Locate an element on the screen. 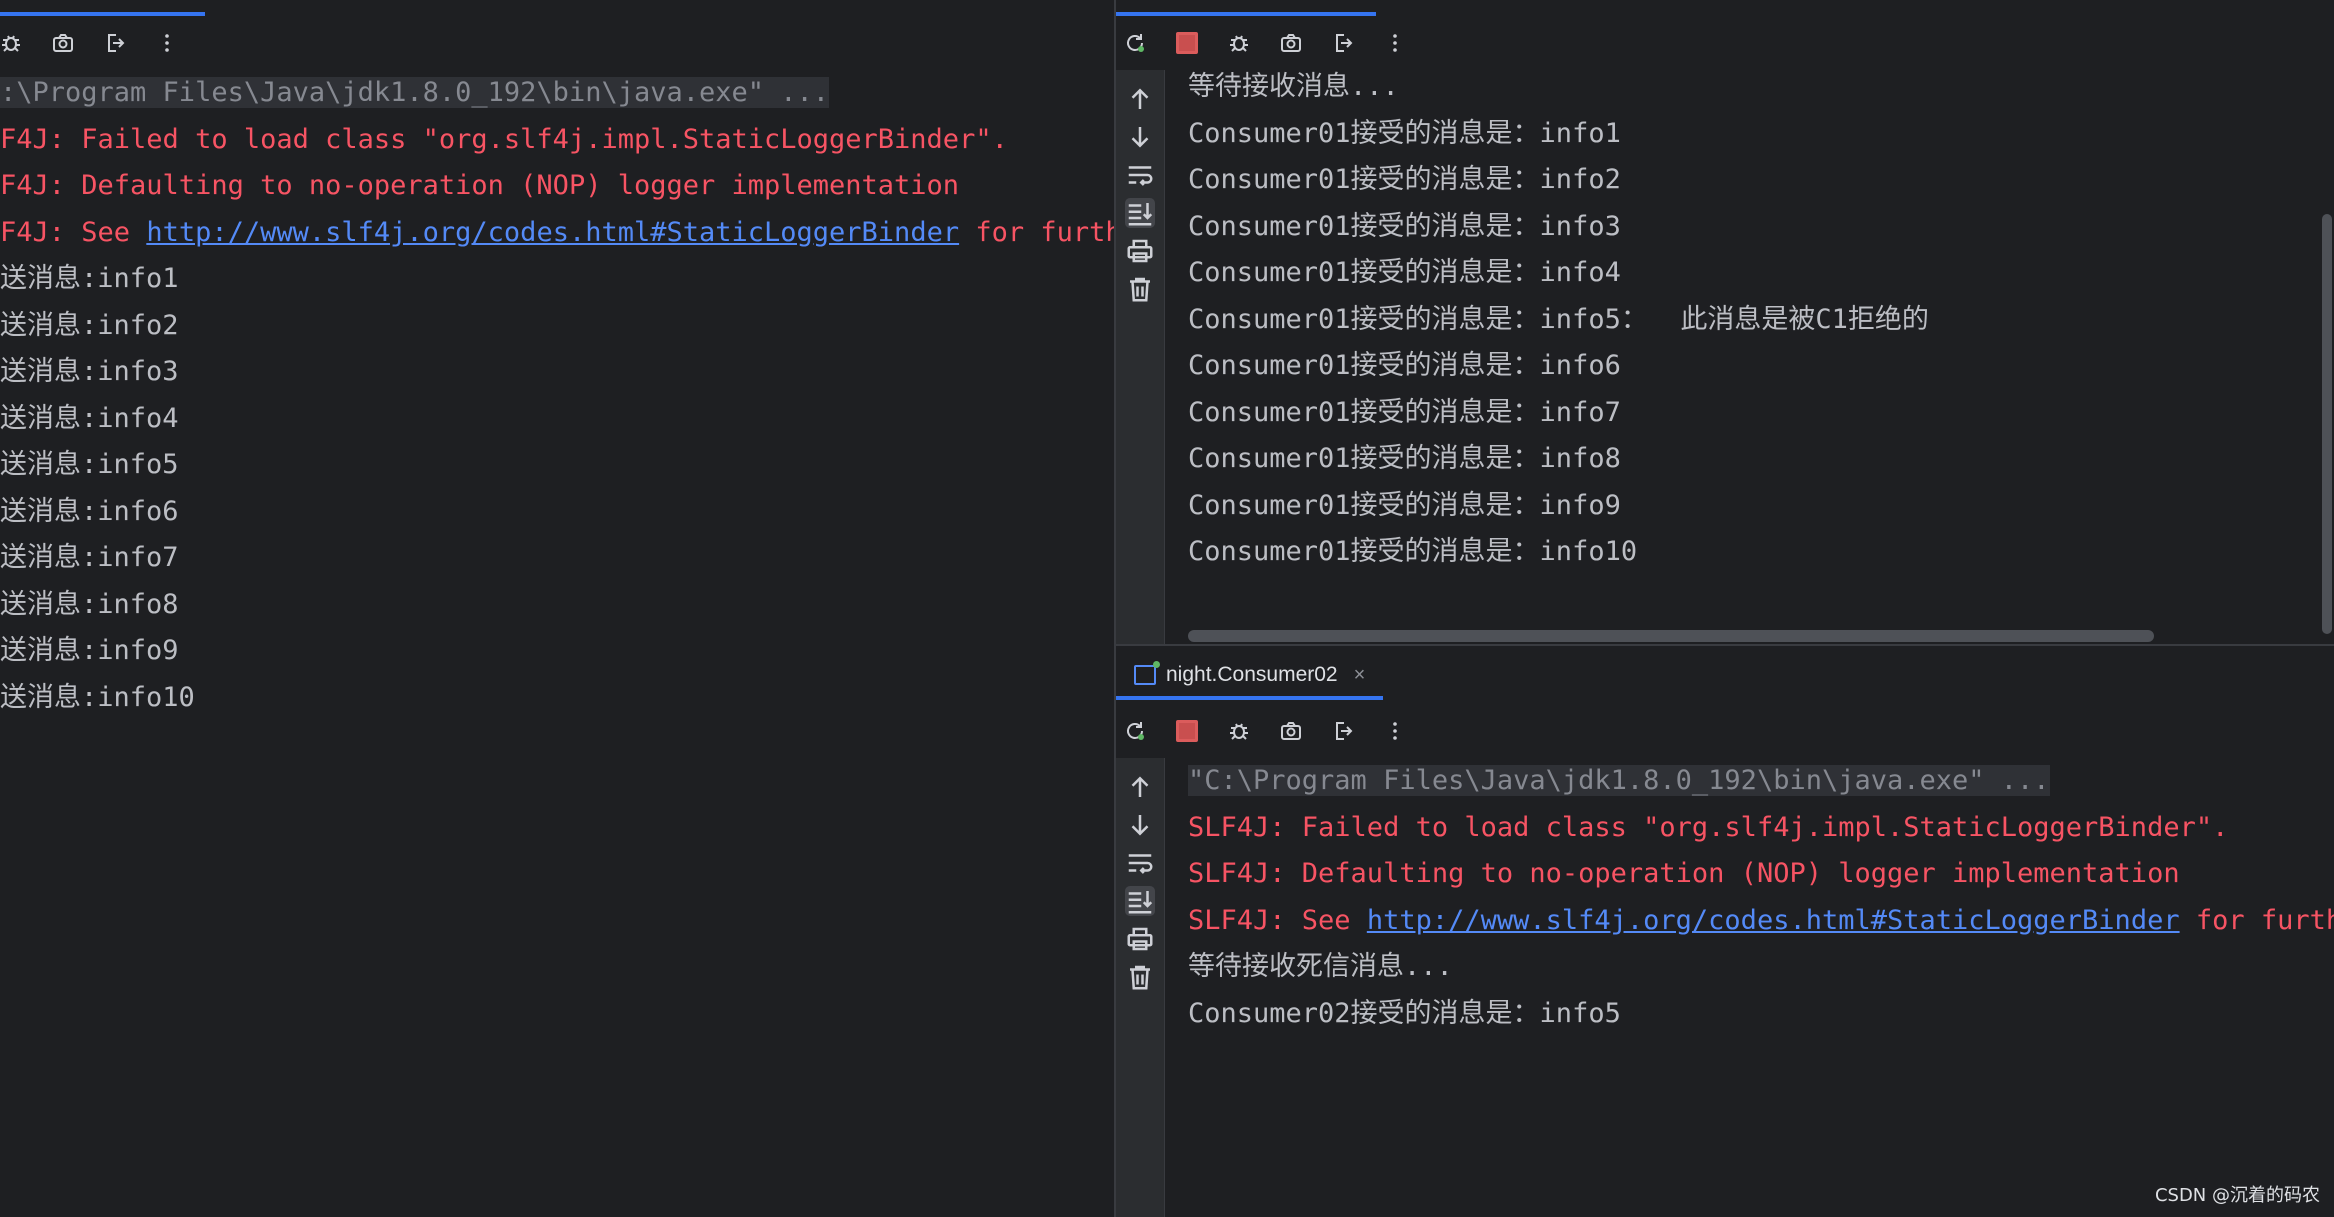  console-line-text: Consumer01接受的消息是：info10 is located at coordinates (1413, 551).